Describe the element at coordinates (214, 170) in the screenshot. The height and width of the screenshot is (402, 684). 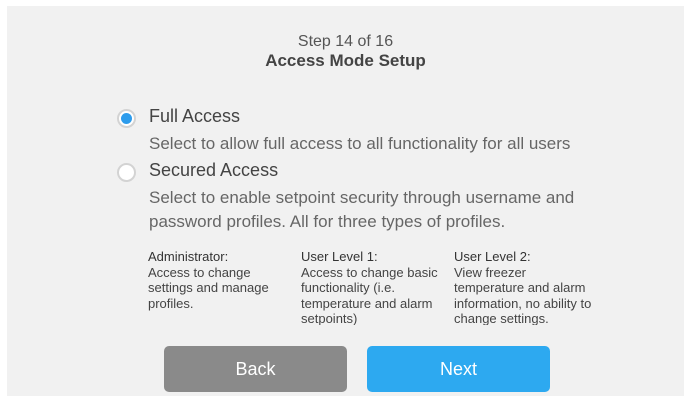
I see `secured-access-title: Secured Access` at that location.